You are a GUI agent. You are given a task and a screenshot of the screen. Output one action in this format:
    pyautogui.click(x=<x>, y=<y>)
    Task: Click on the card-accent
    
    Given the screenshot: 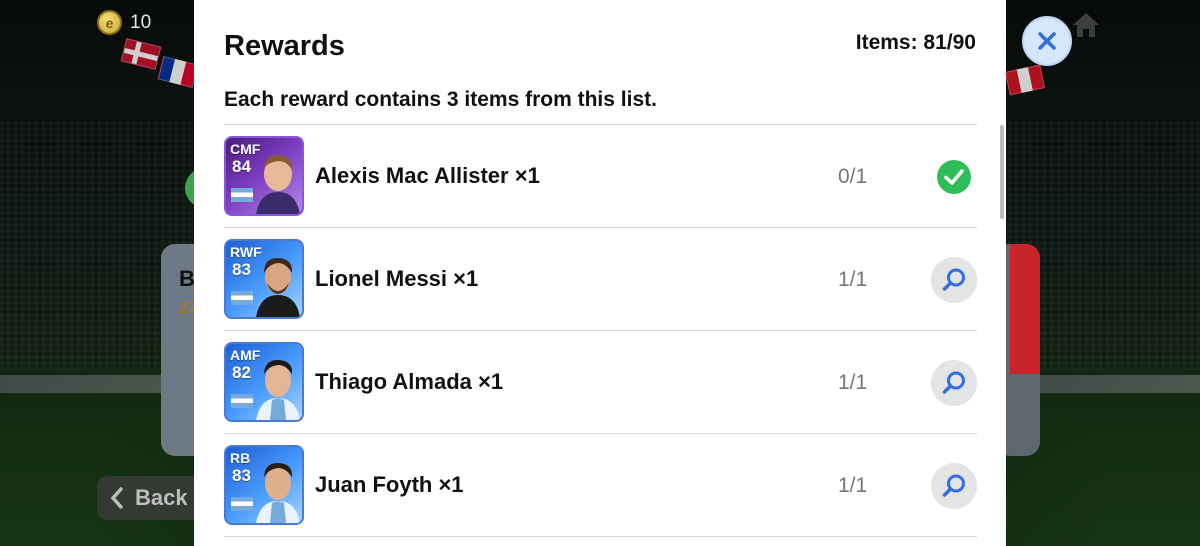 What is the action you would take?
    pyautogui.click(x=1025, y=309)
    